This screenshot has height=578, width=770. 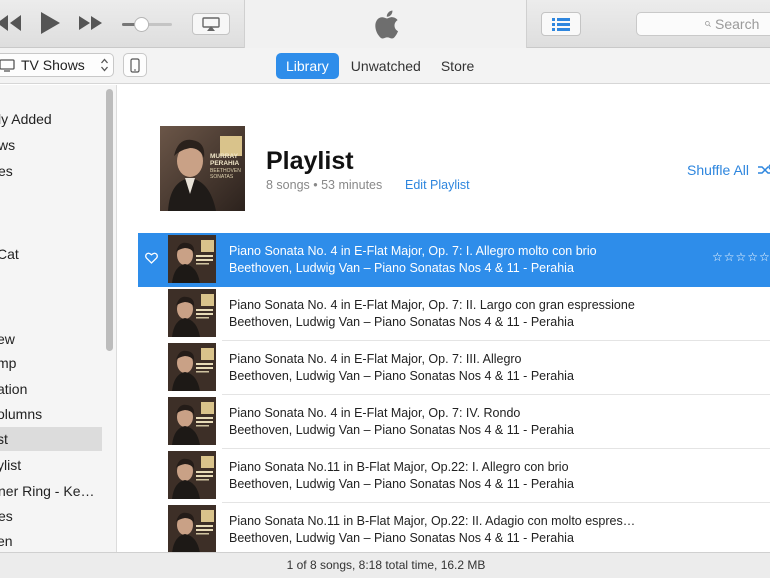 What do you see at coordinates (51, 363) in the screenshot?
I see `sidebar-item: mp` at bounding box center [51, 363].